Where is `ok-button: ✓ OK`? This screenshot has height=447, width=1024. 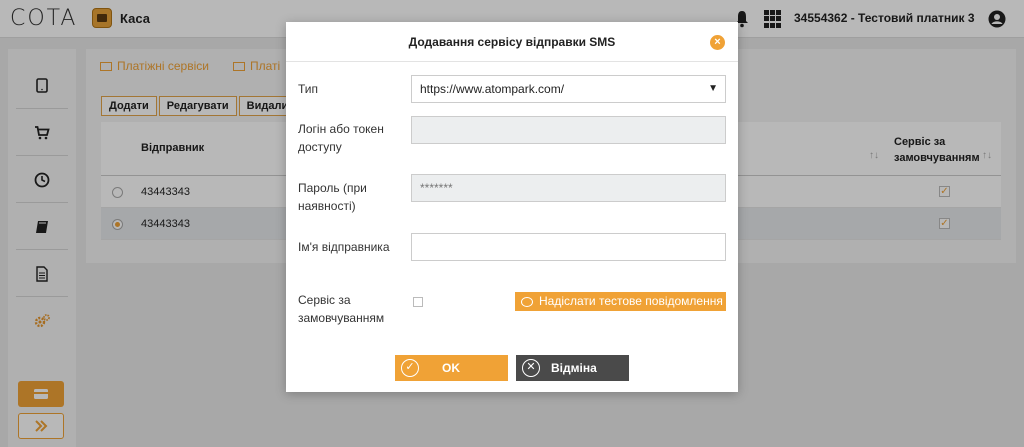
ok-button: ✓ OK is located at coordinates (451, 368).